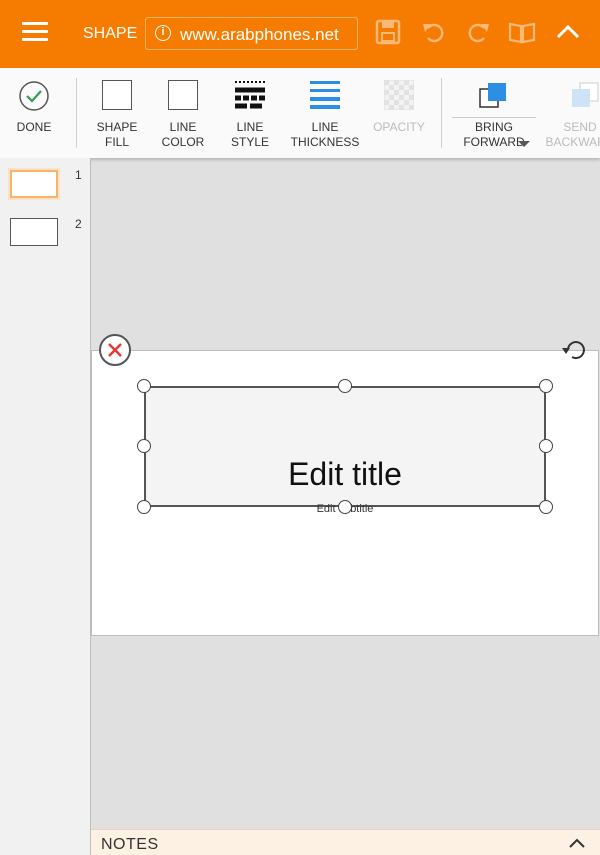 This screenshot has width=600, height=855. Describe the element at coordinates (345, 474) in the screenshot. I see `slide-title: Edit title` at that location.